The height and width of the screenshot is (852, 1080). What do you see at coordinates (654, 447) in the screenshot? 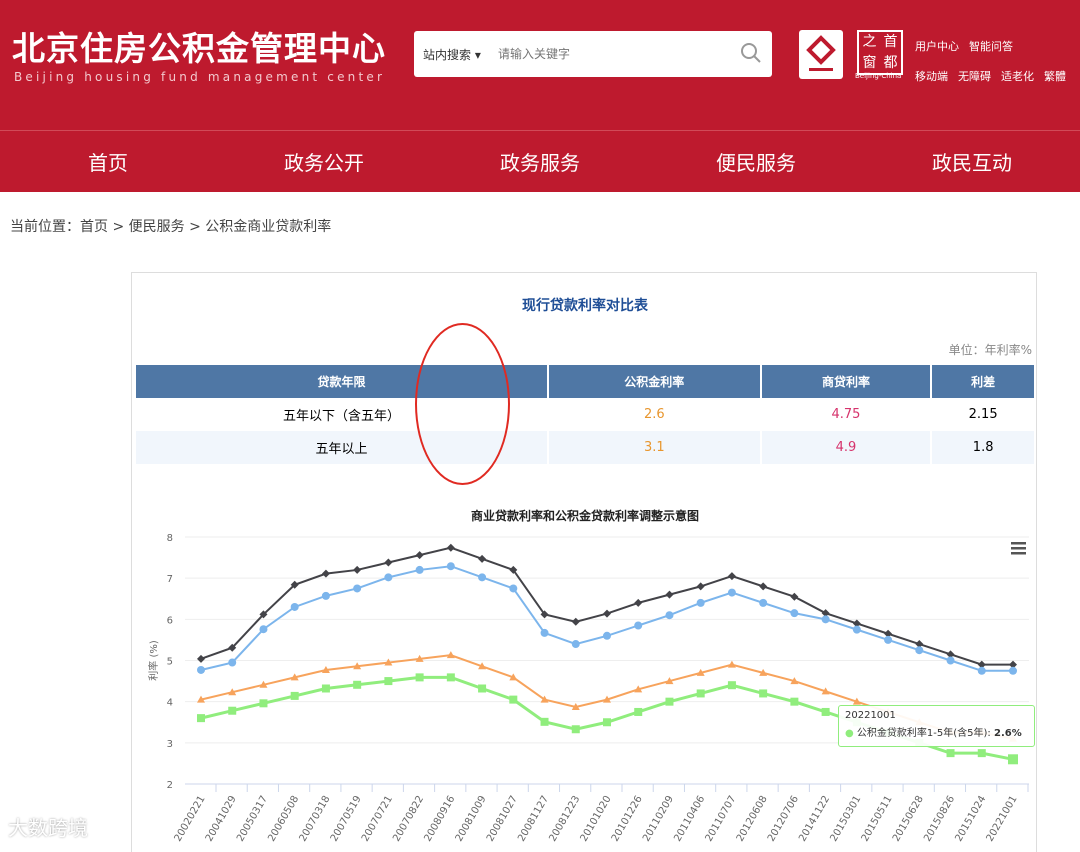
I see `gjj-rate-cell: 3.1` at bounding box center [654, 447].